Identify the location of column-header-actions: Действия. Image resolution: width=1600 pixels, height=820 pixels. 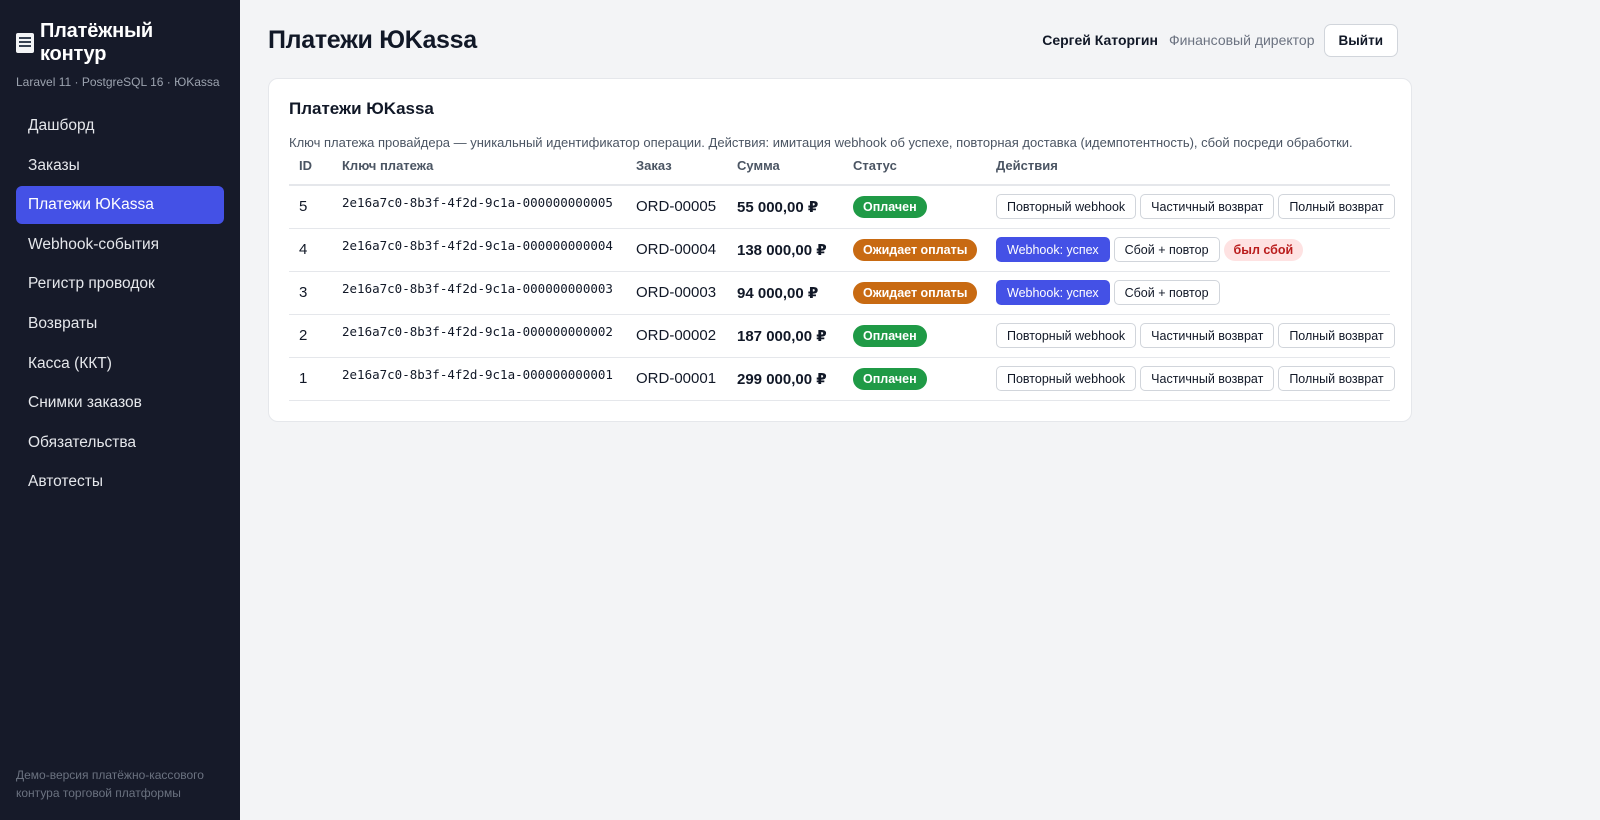
(1188, 172).